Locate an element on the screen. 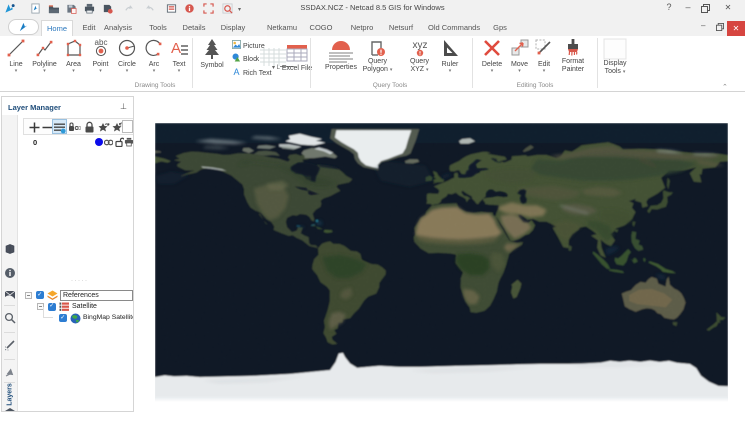 This screenshot has height=421, width=745. svg-text: xyz is located at coordinates (419, 45).